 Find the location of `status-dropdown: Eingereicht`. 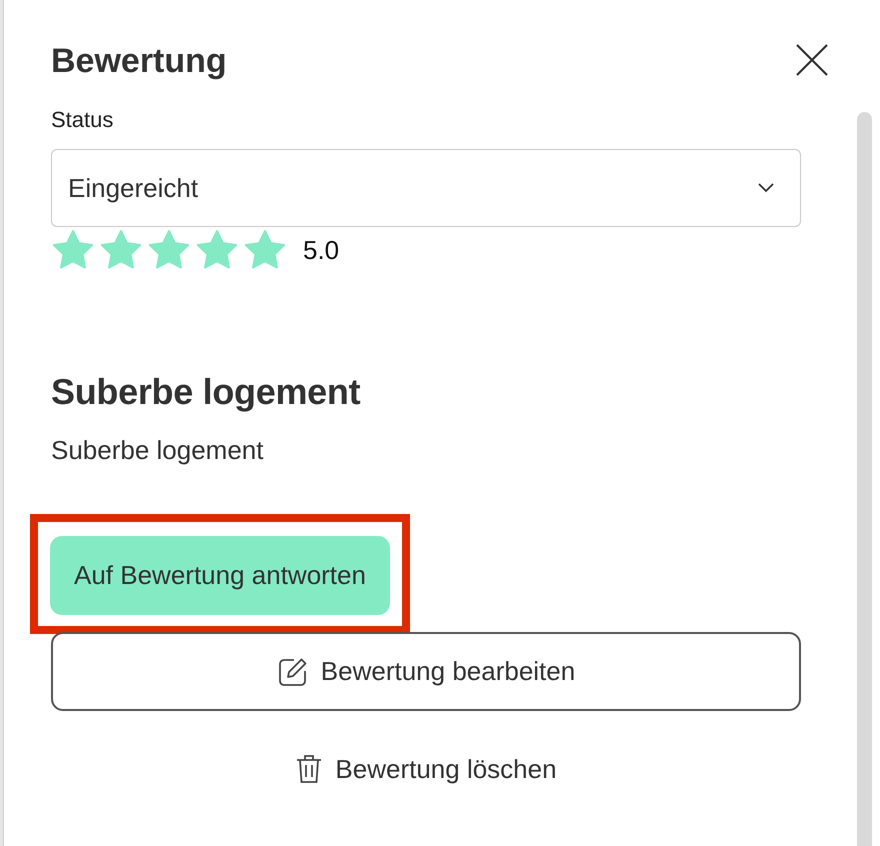

status-dropdown: Eingereicht is located at coordinates (426, 188).